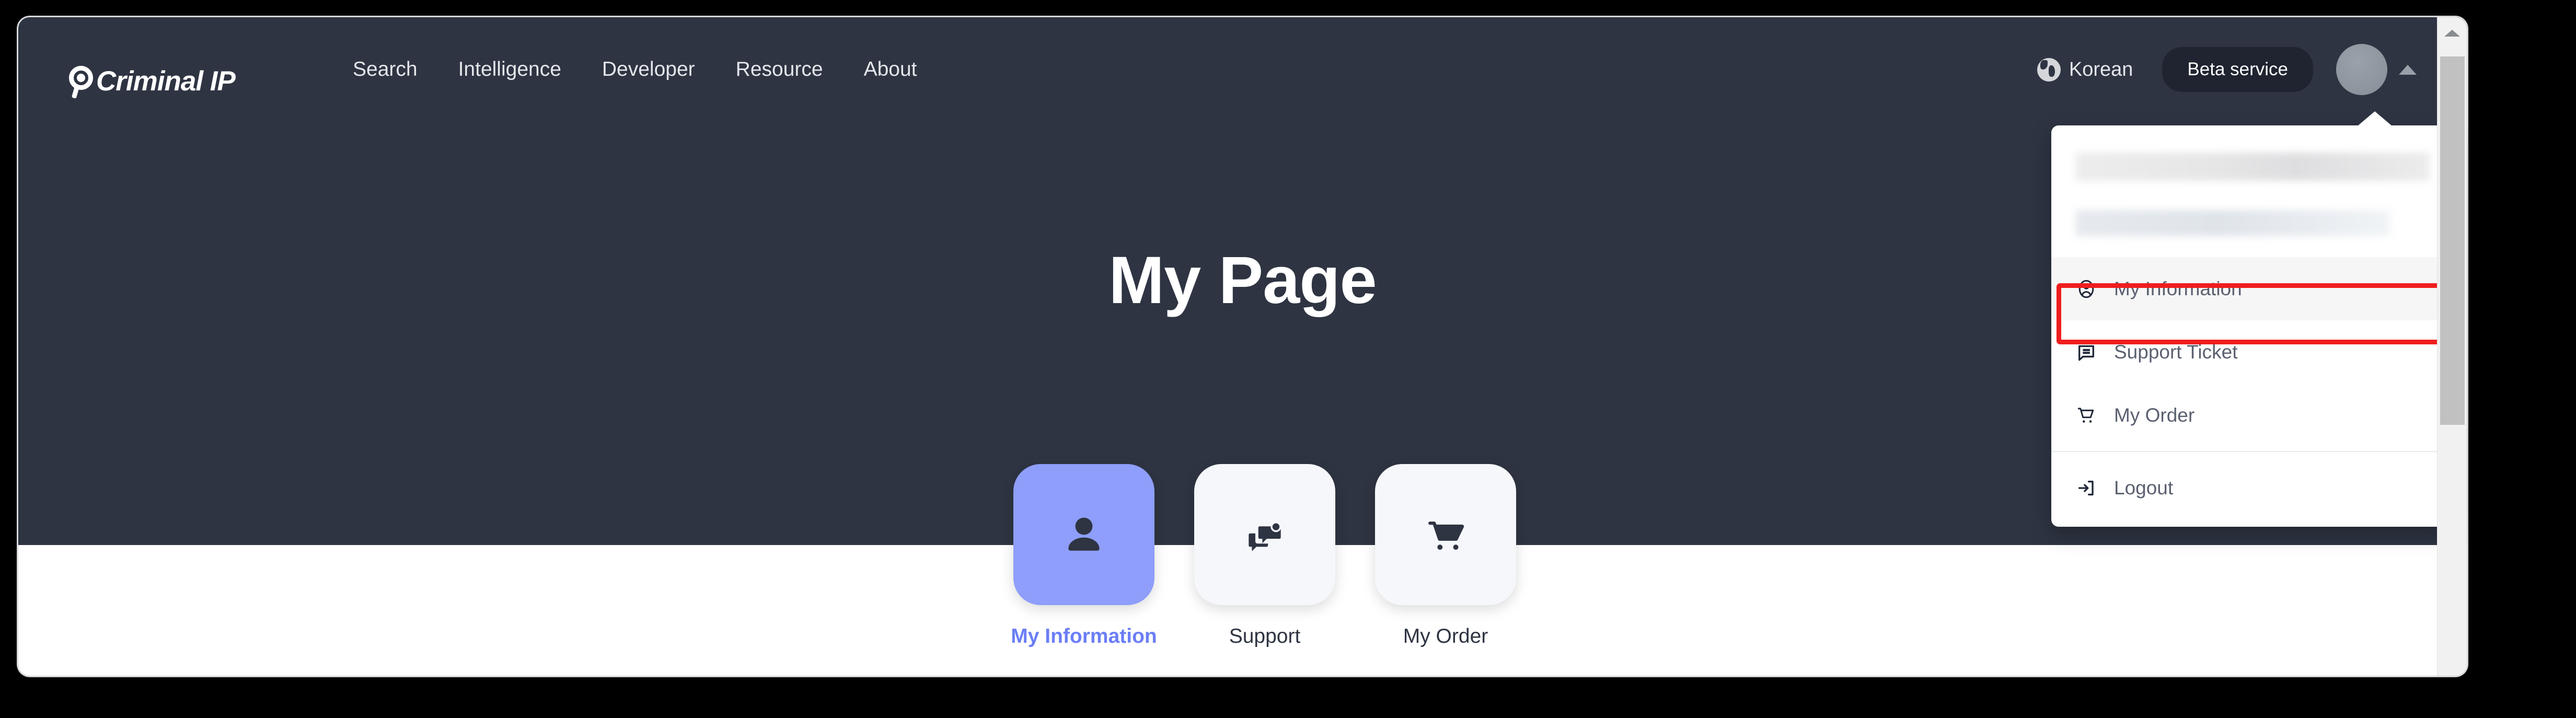 The width and height of the screenshot is (2576, 718). I want to click on tile-support-box, so click(1265, 534).